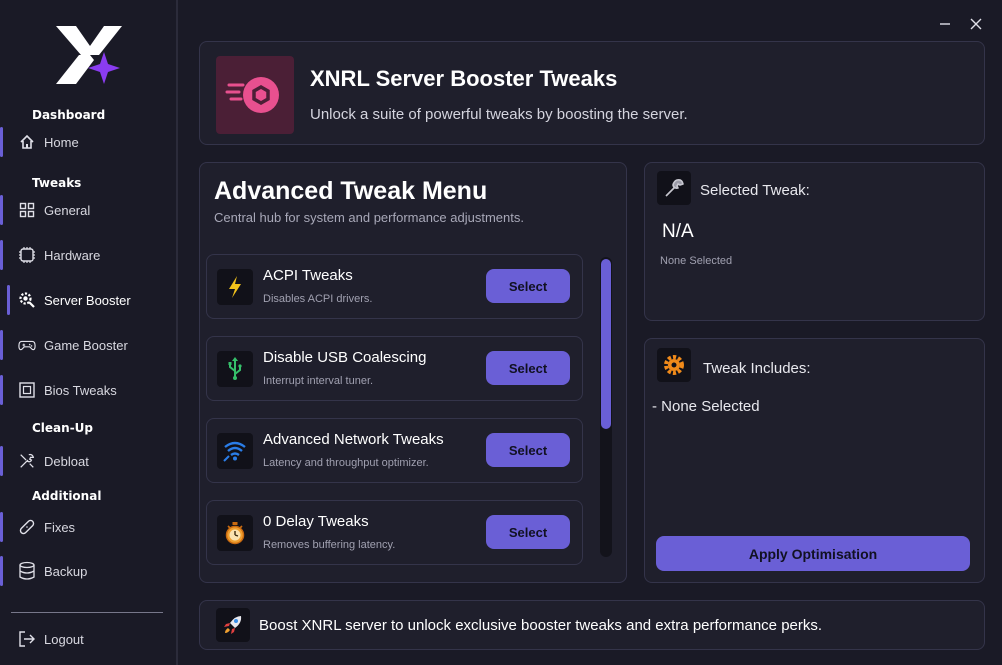 The image size is (1002, 665). I want to click on sidebar-item-home: Home, so click(88, 142).